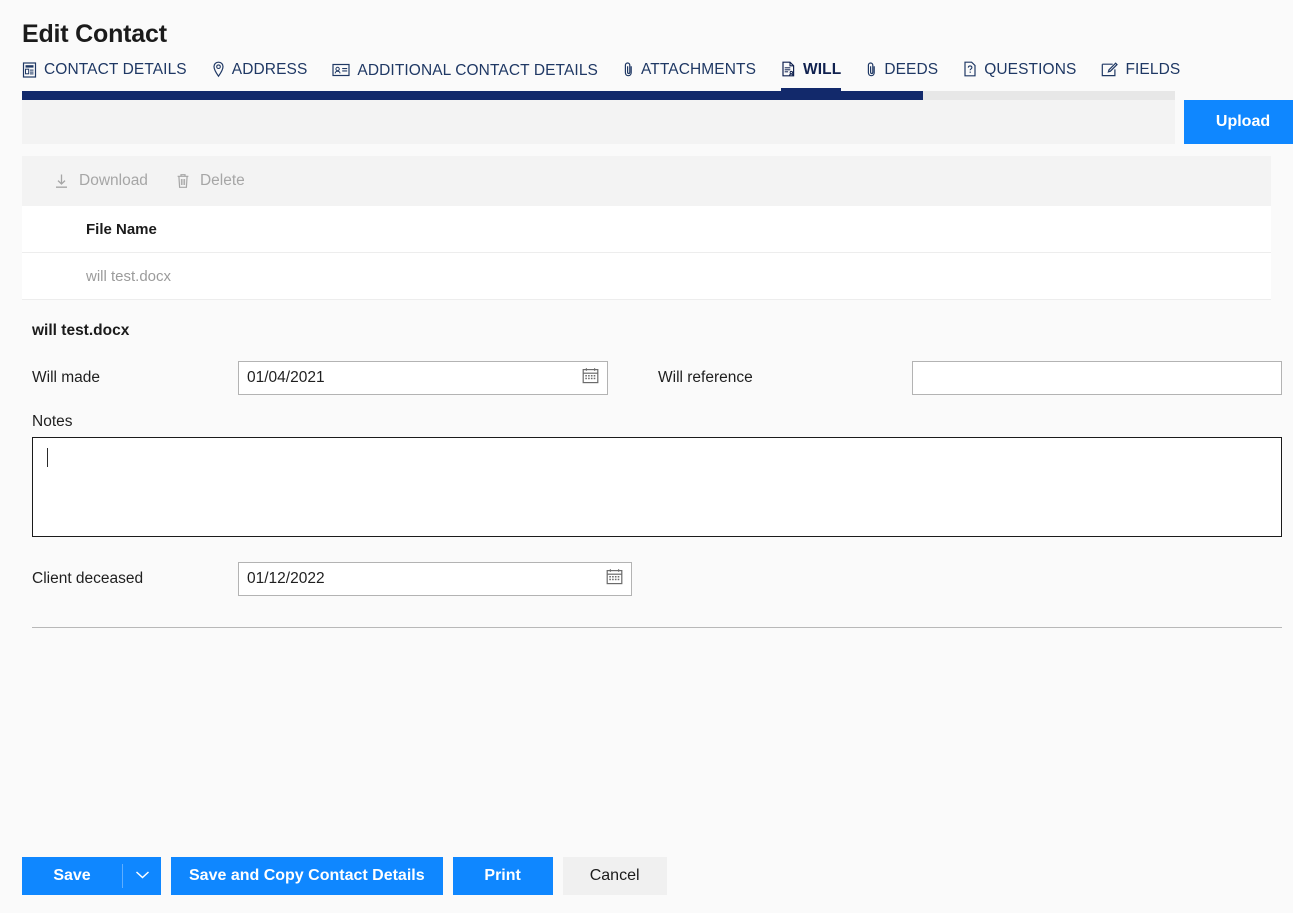 Image resolution: width=1293 pixels, height=913 pixels. I want to click on will-reference-input, so click(1097, 378).